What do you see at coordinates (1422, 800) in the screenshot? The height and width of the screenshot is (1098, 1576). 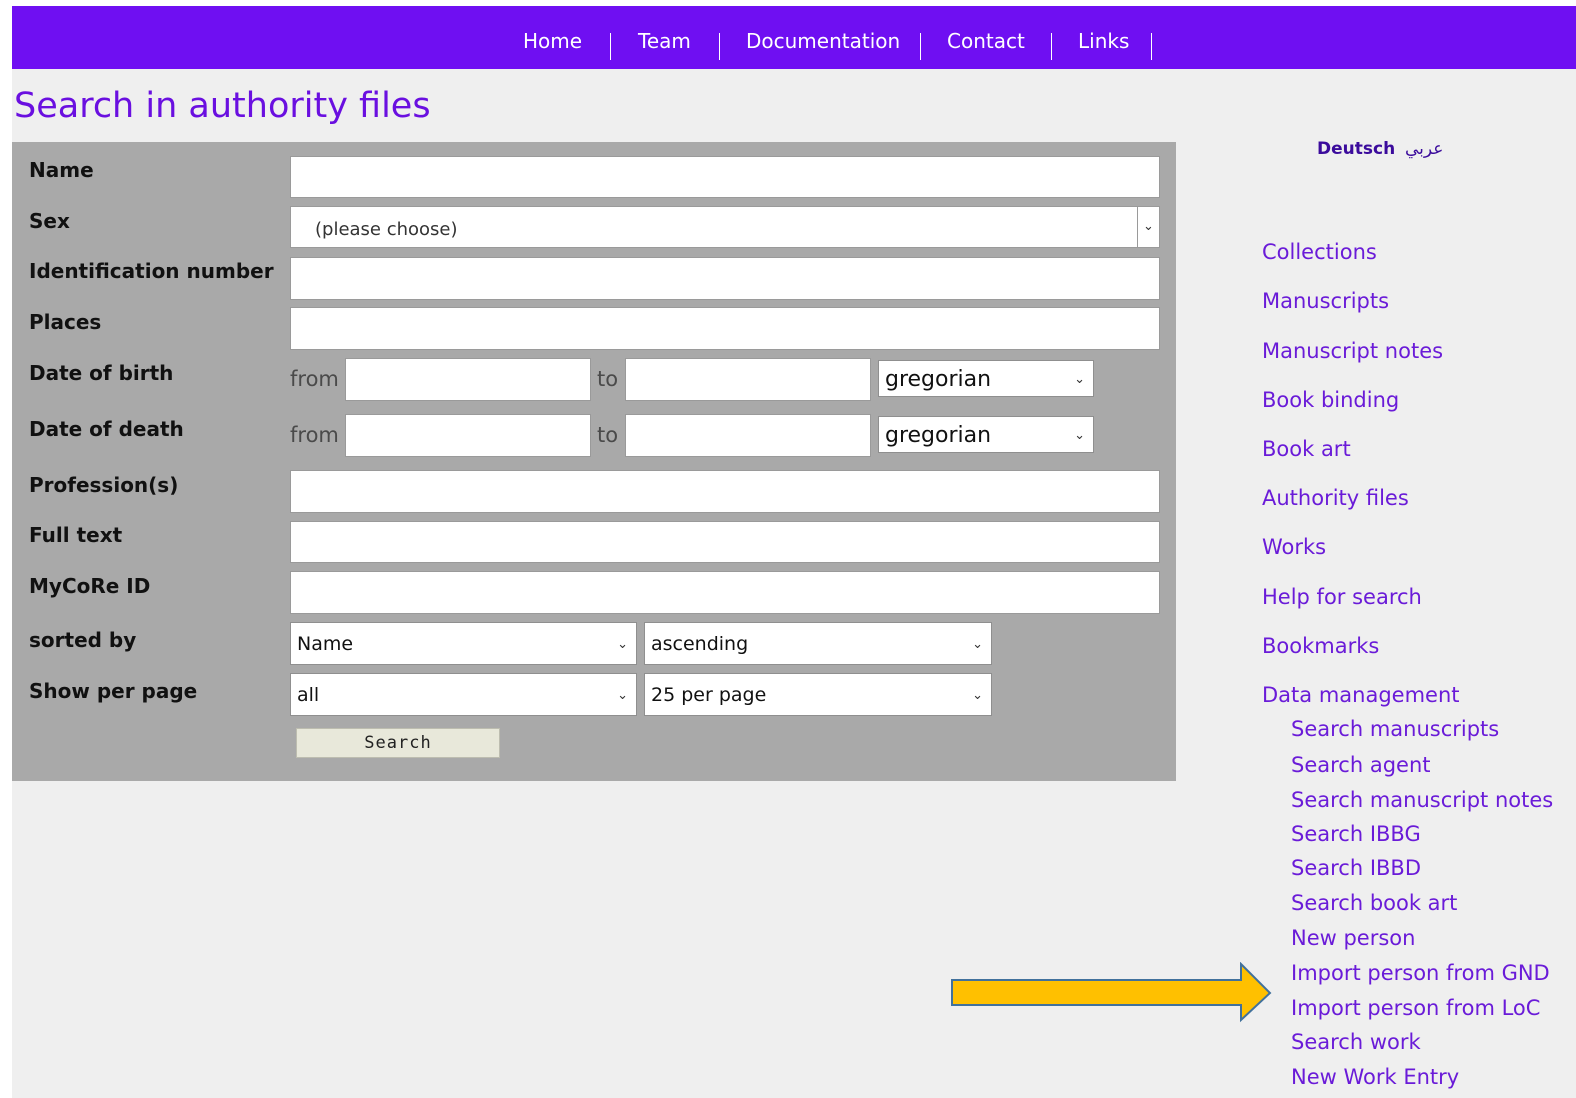 I see `sidebar-subitem-search-manuscript-notes: Search manuscript notes` at bounding box center [1422, 800].